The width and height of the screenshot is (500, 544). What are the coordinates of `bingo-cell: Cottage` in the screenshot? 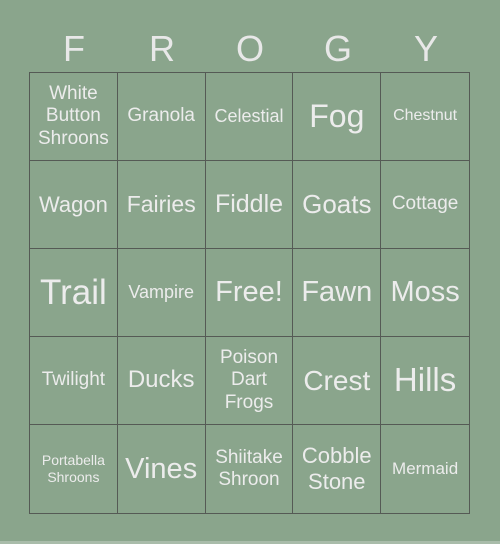 It's located at (425, 205).